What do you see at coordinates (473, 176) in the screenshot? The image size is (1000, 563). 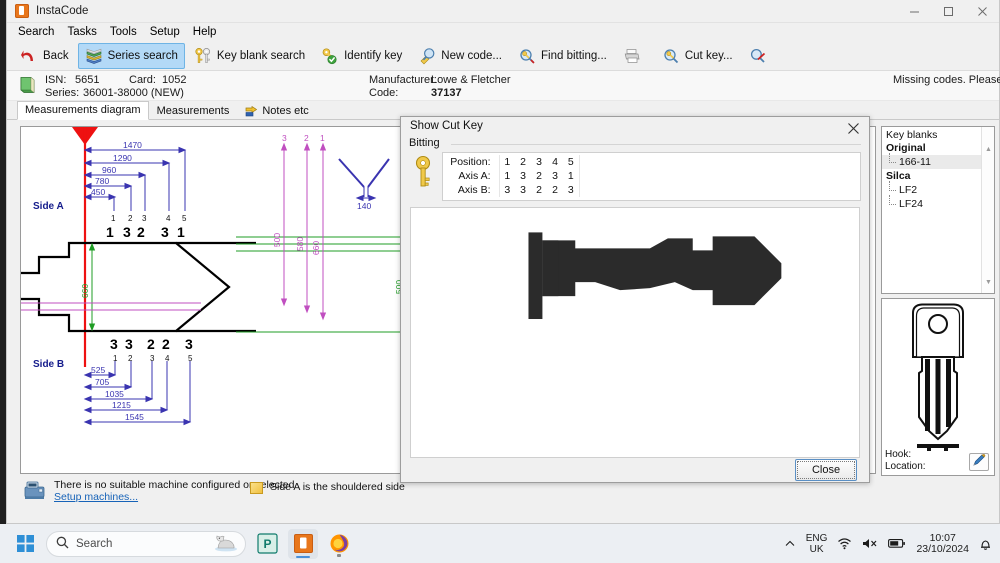 I see `axis-a-row-label: Axis A:` at bounding box center [473, 176].